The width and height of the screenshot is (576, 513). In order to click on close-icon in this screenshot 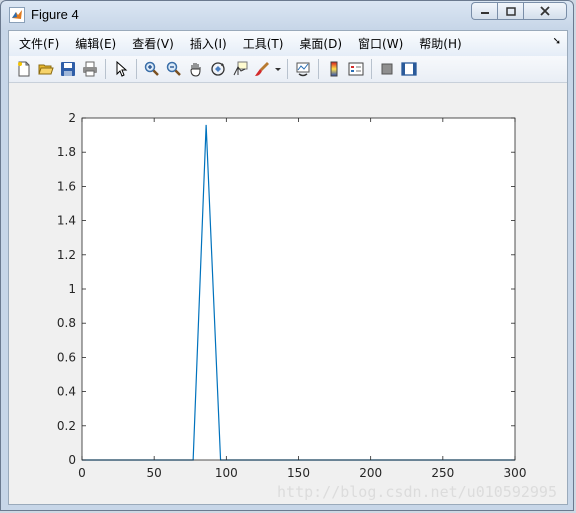, I will do `click(545, 11)`.